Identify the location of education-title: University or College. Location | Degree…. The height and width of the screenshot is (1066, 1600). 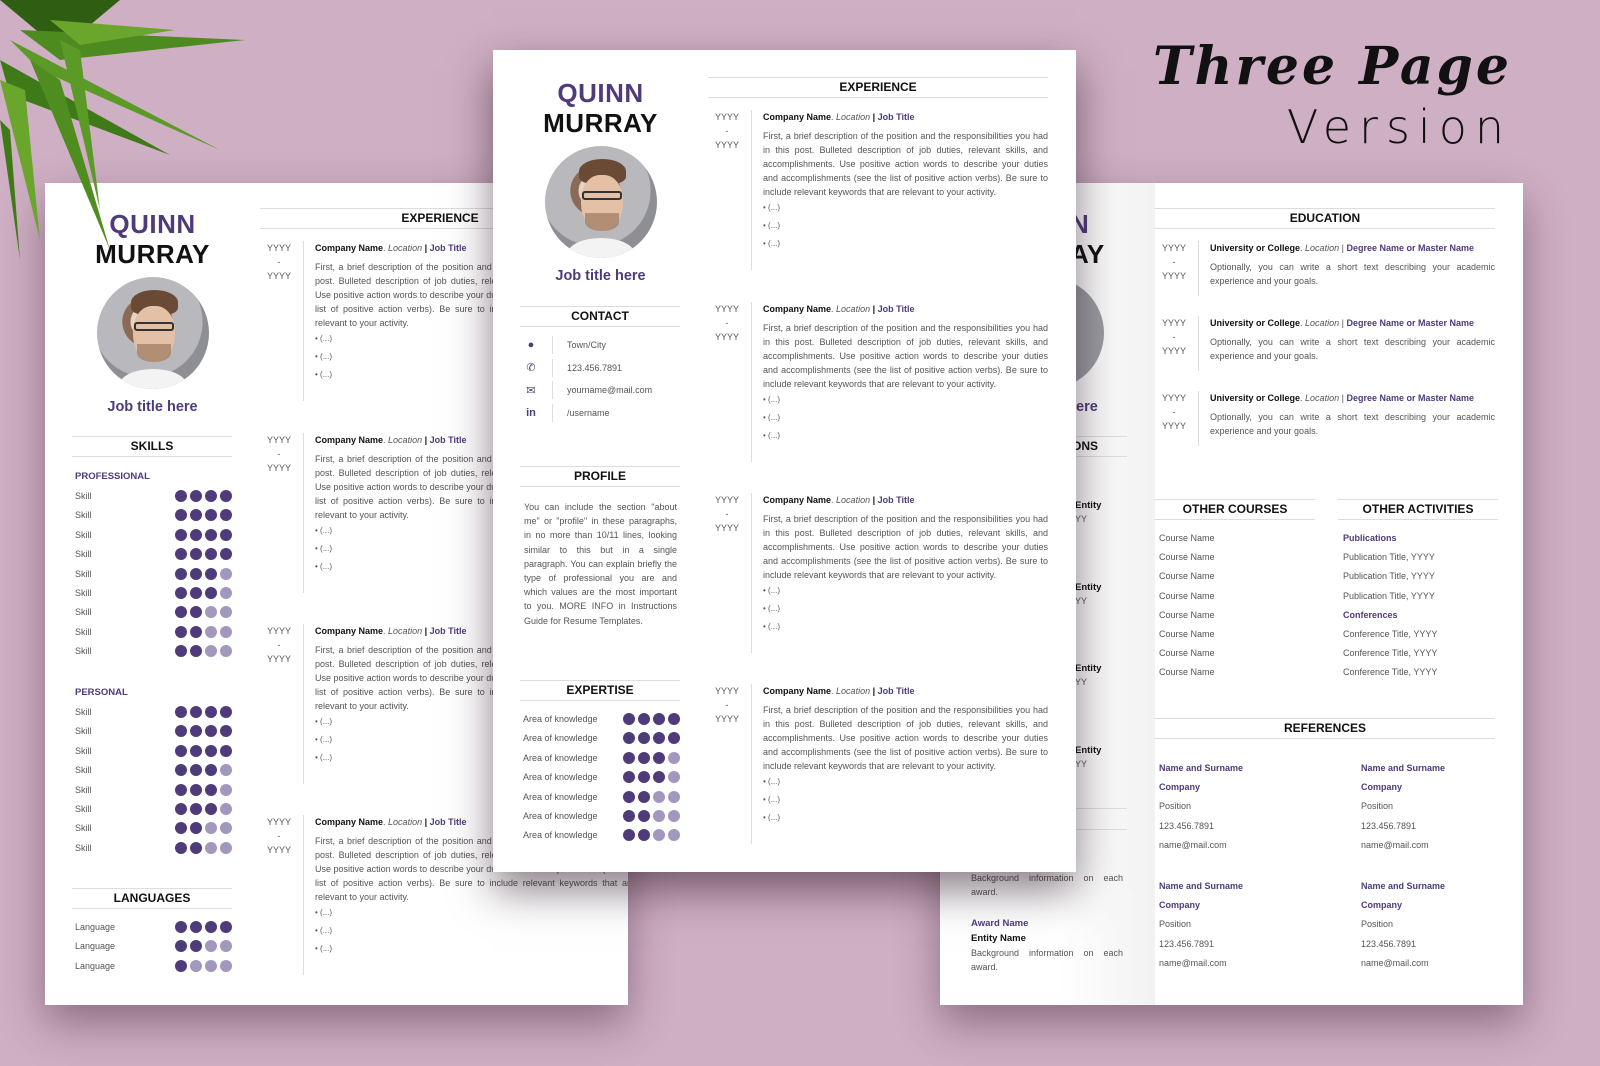
(1342, 323).